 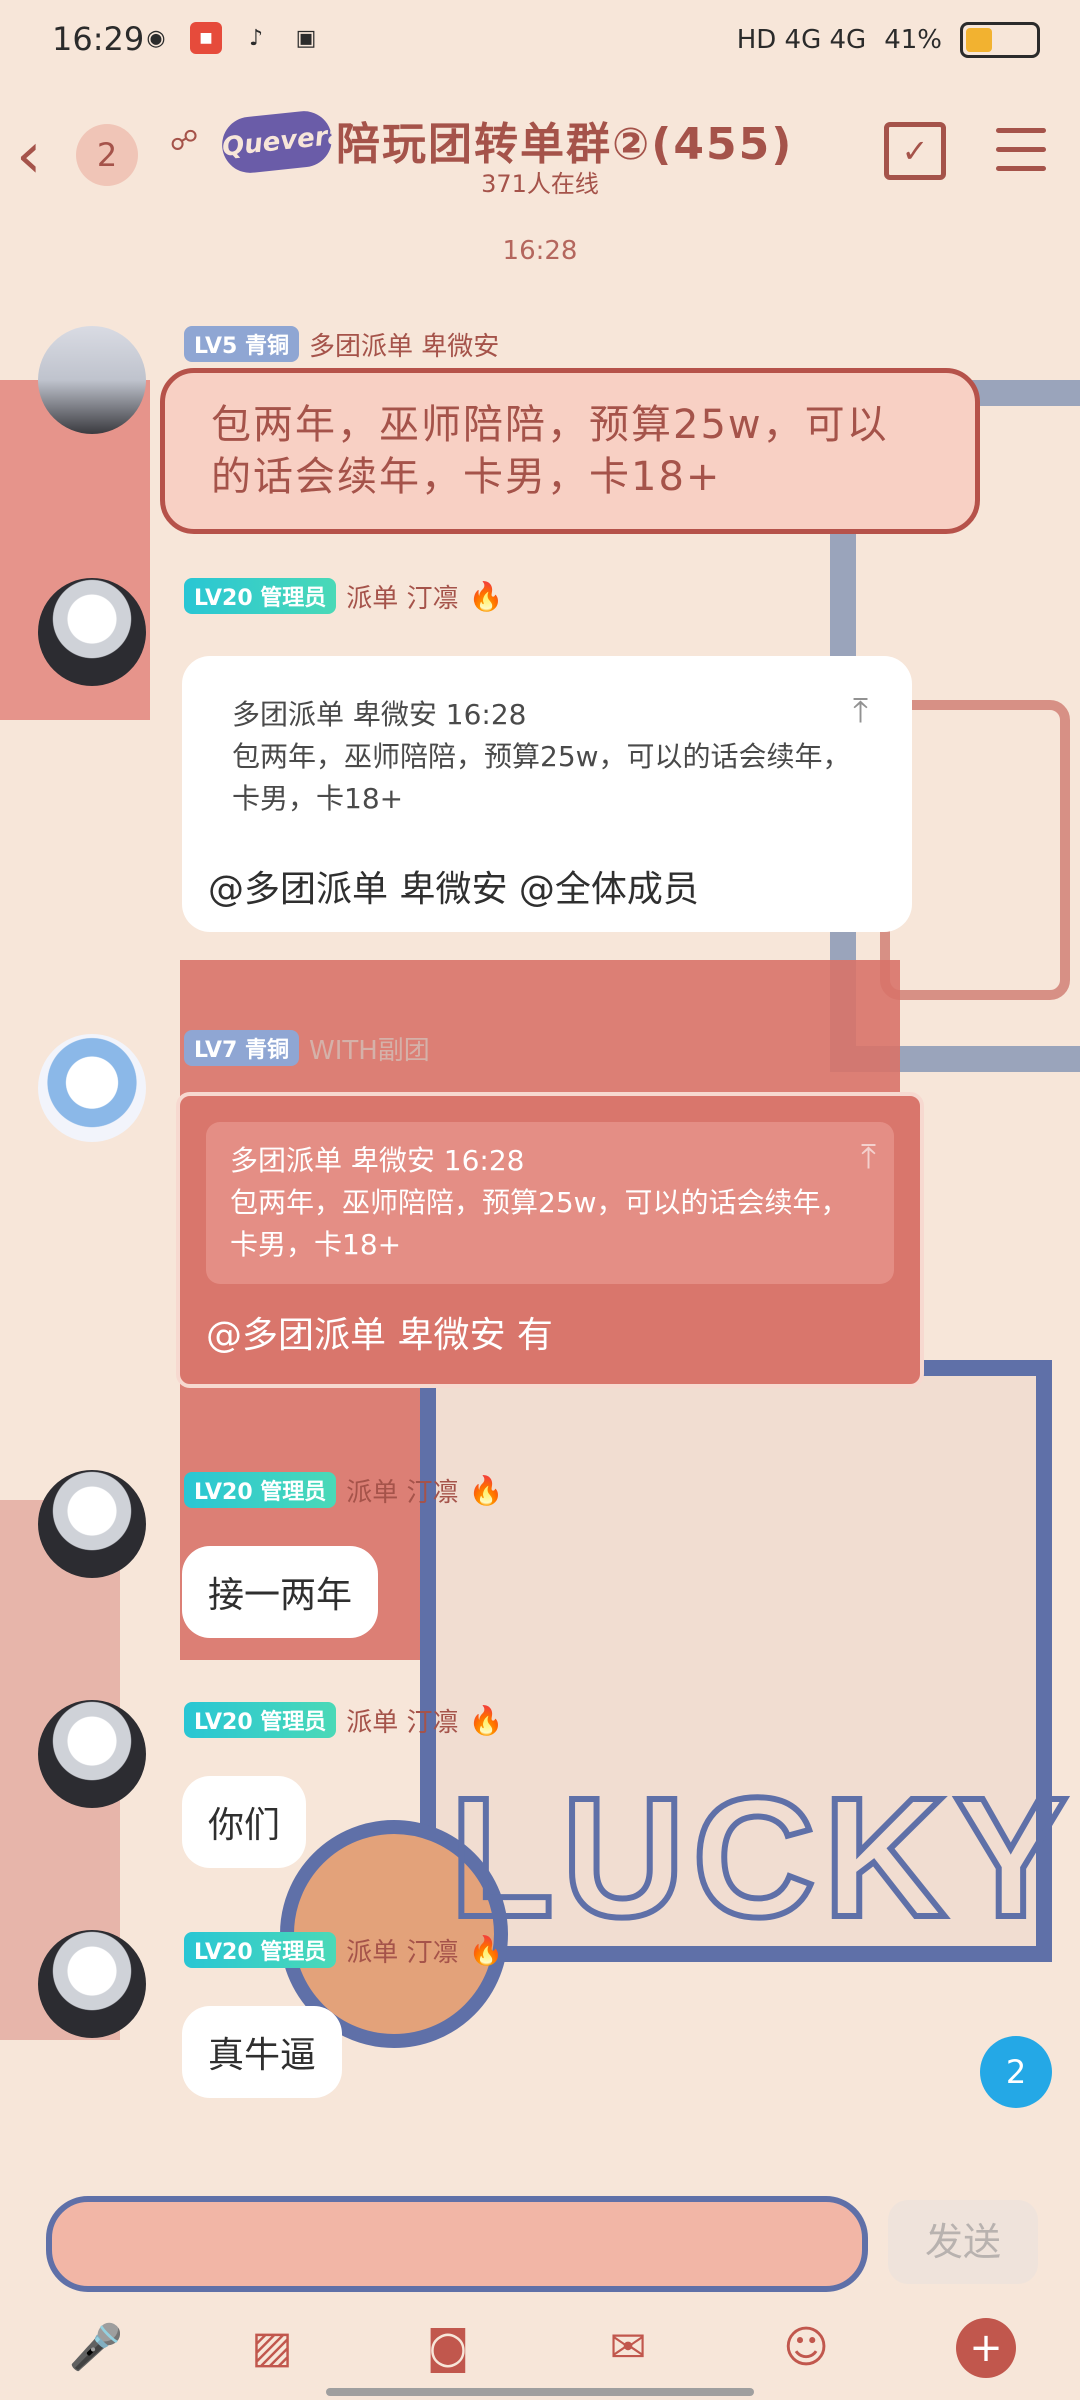 What do you see at coordinates (306, 38) in the screenshot?
I see `tuan-icon: ▣` at bounding box center [306, 38].